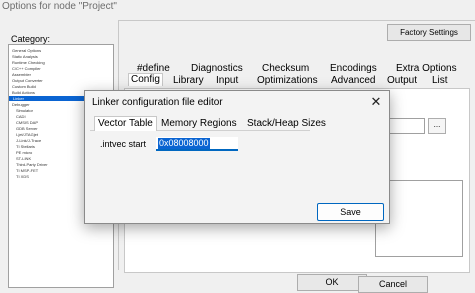 The width and height of the screenshot is (475, 293). I want to click on tab-optimizations: Optimizations, so click(287, 81).